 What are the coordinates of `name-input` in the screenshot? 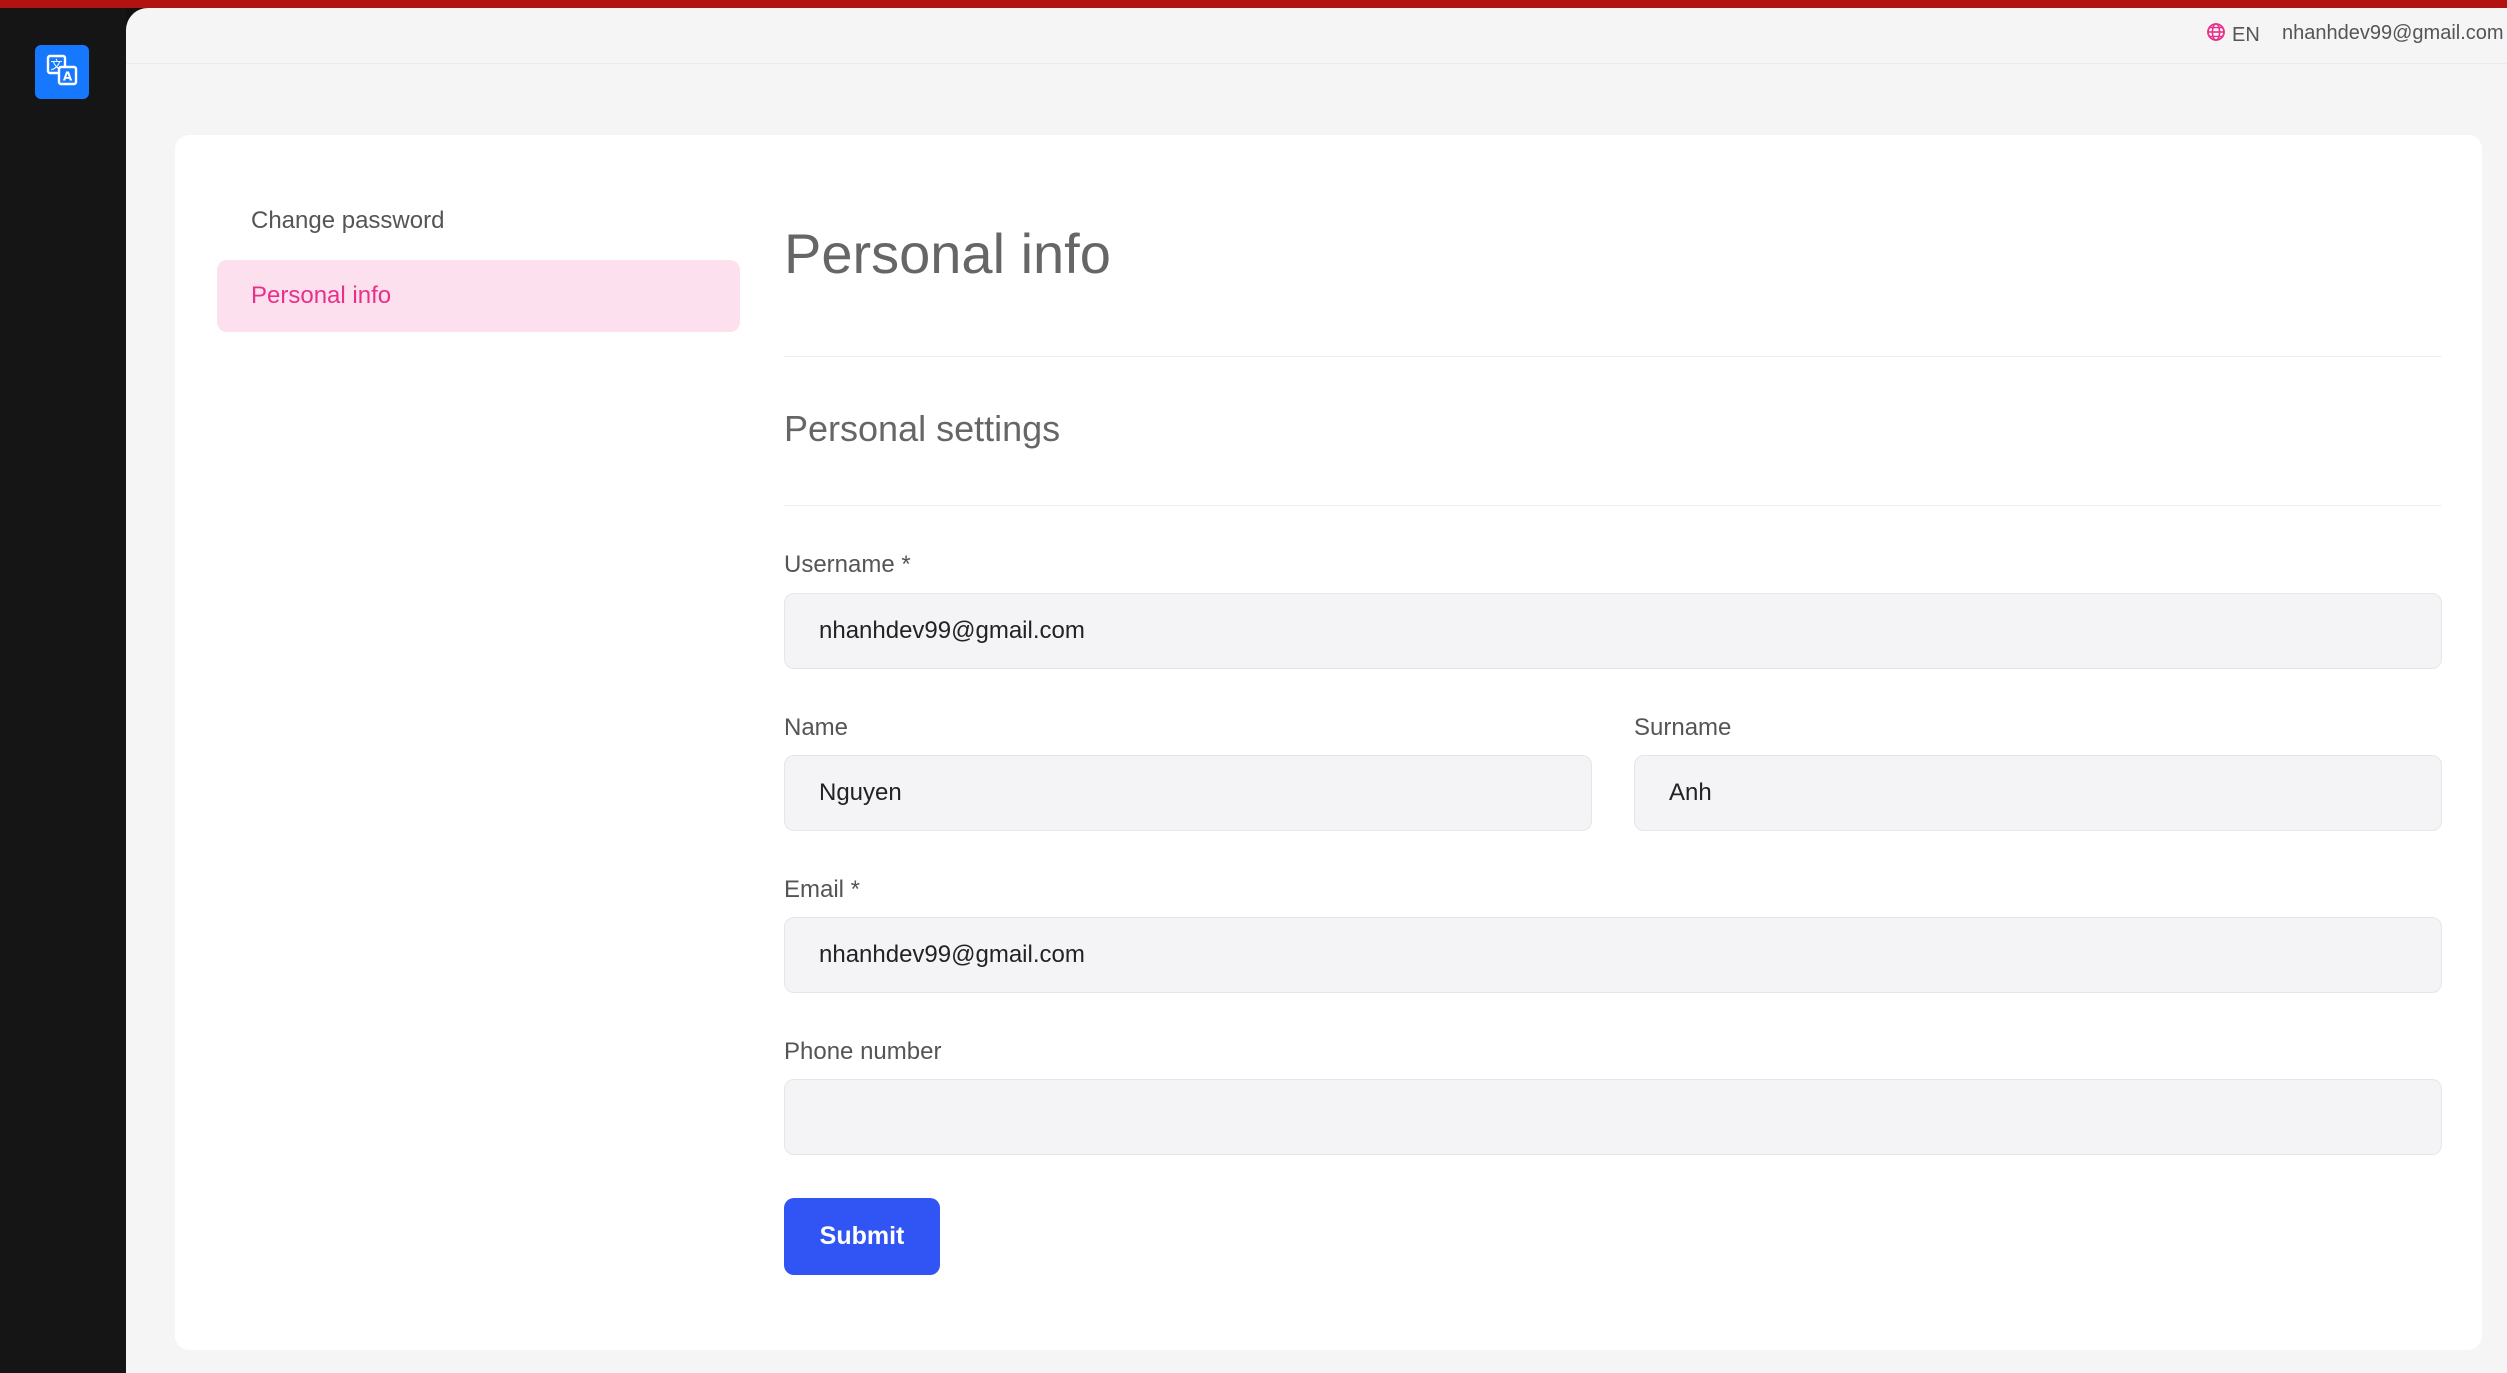 It's located at (1188, 793).